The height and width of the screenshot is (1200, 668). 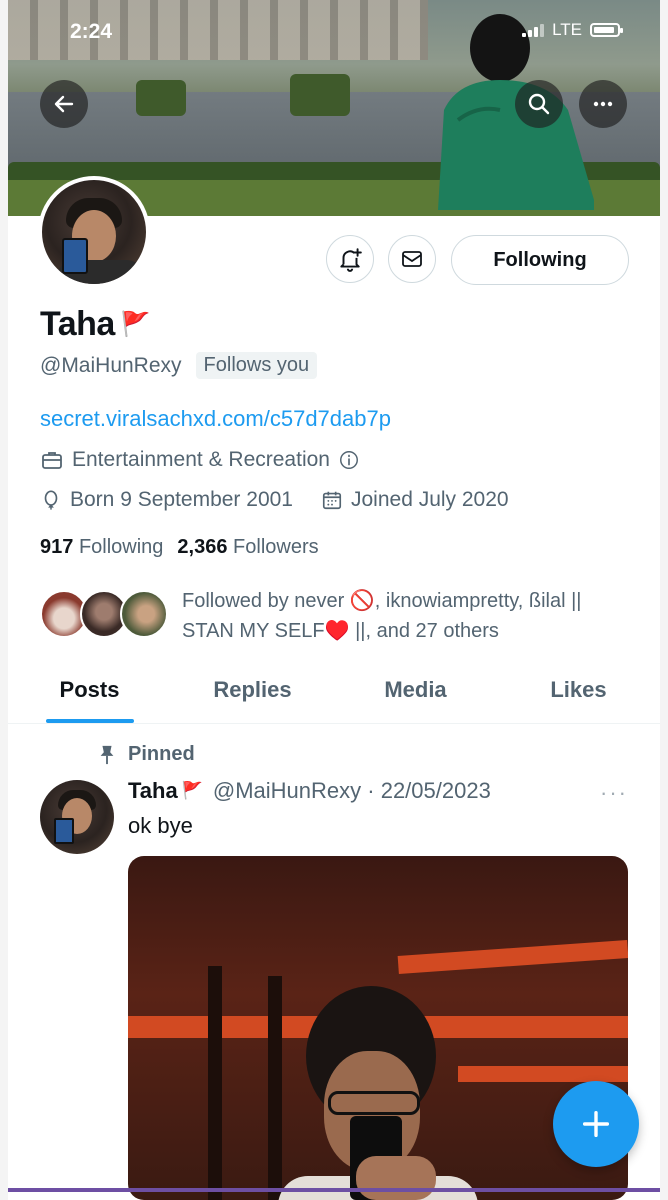 I want to click on dates-row: Born 9 September 2001 Joined July 2020, so click(x=274, y=500).